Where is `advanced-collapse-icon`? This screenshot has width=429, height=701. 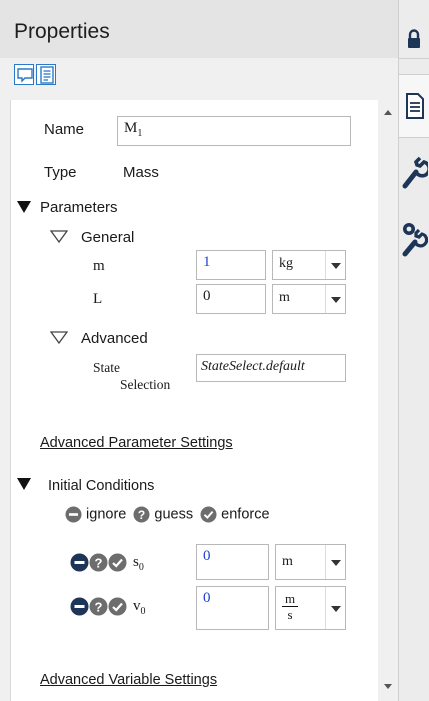
advanced-collapse-icon is located at coordinates (59, 337).